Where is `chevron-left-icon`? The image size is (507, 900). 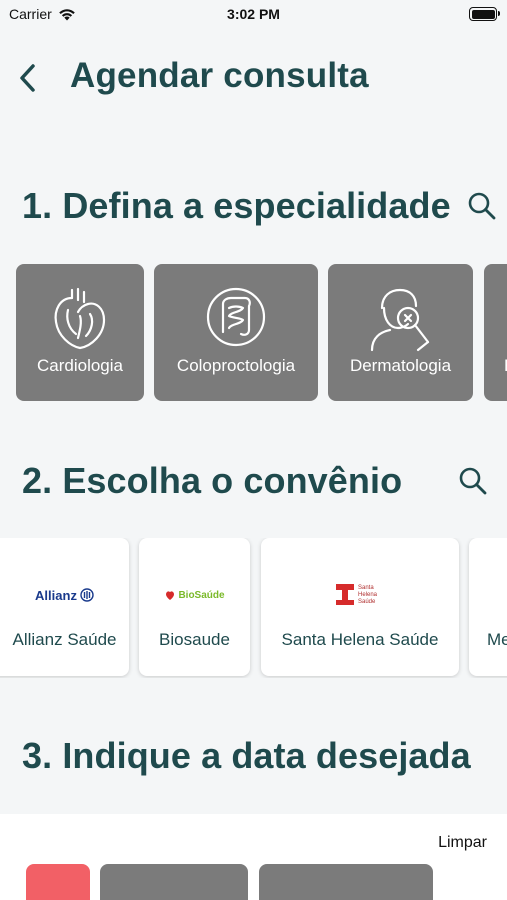 chevron-left-icon is located at coordinates (27, 78).